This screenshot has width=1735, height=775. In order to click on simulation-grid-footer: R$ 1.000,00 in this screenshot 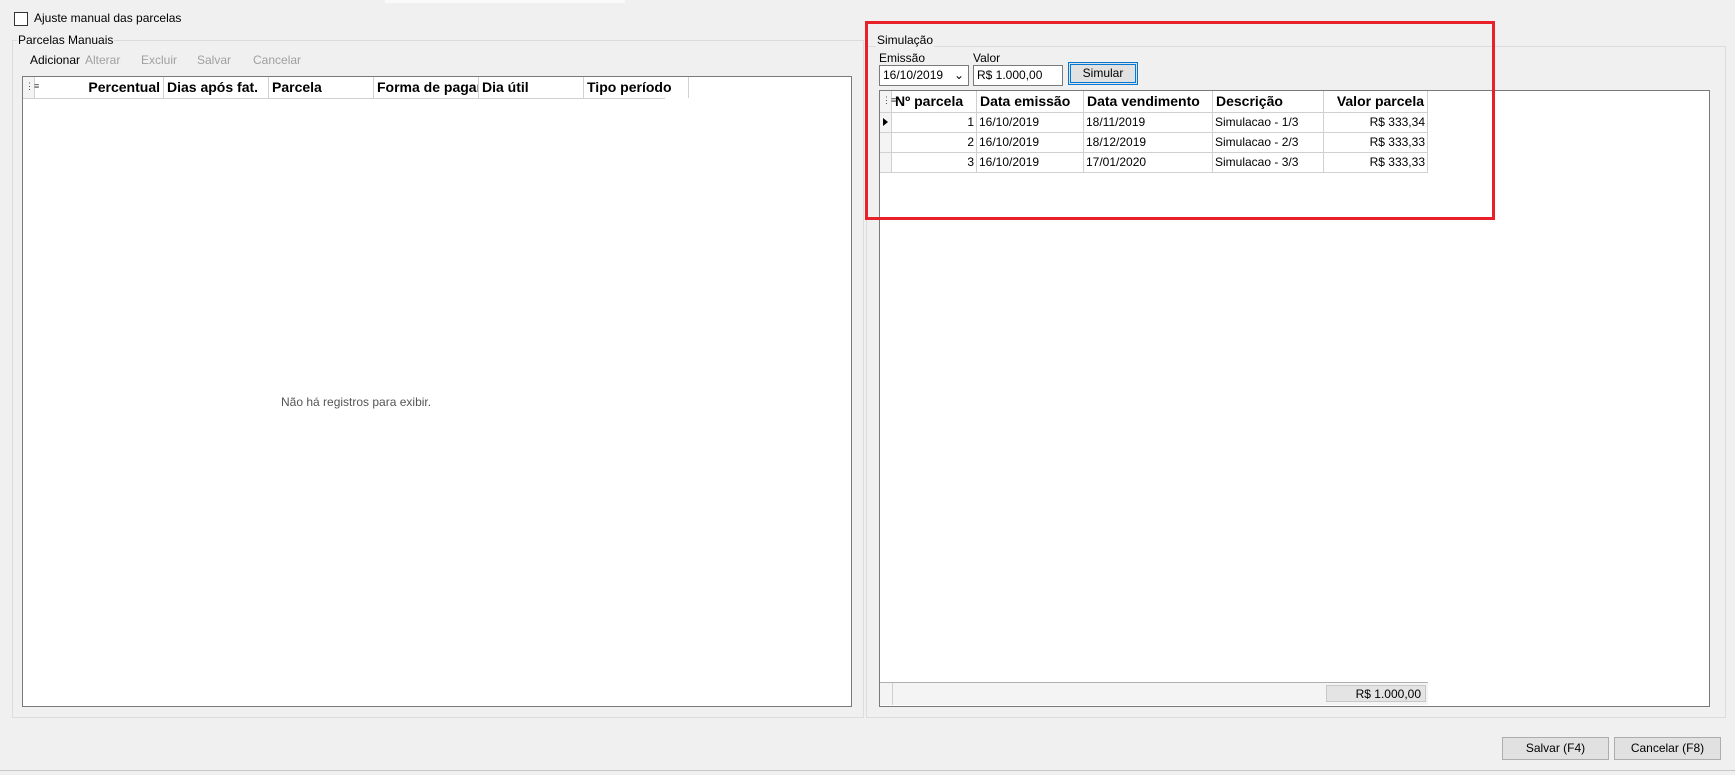, I will do `click(1154, 693)`.